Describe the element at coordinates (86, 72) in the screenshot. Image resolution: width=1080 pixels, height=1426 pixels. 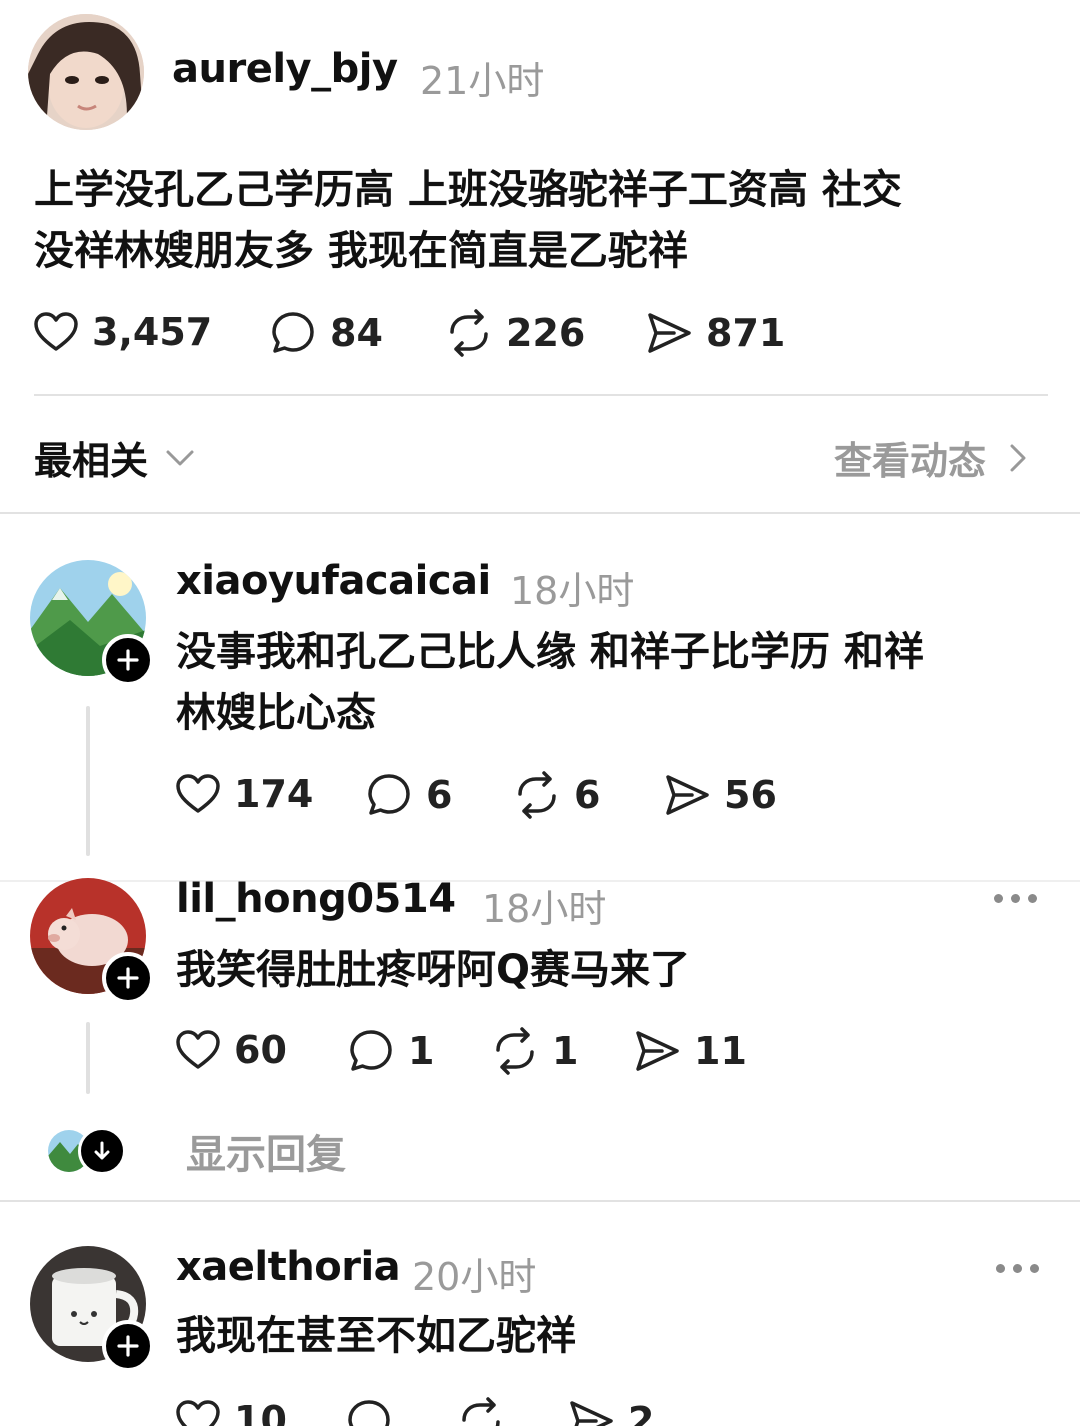
I see `author-avatar` at that location.